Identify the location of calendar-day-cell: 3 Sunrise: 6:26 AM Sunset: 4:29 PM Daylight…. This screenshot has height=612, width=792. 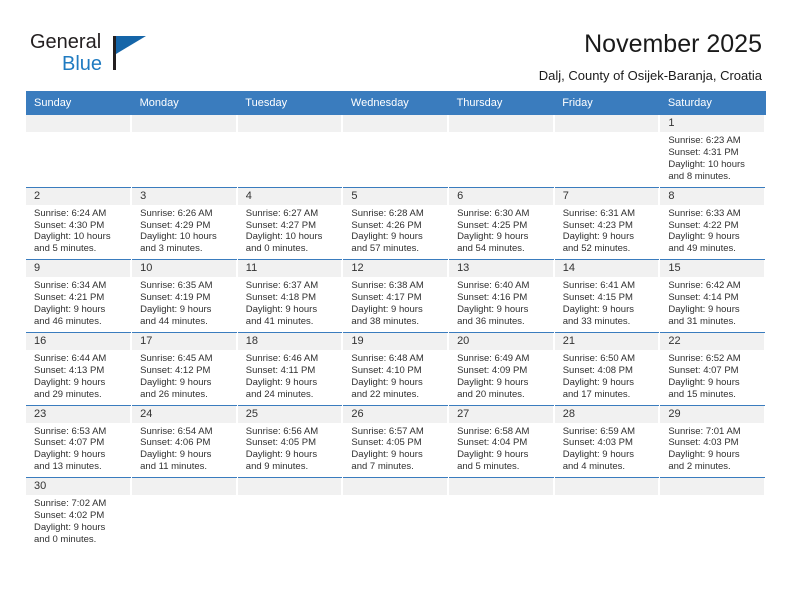
(184, 223).